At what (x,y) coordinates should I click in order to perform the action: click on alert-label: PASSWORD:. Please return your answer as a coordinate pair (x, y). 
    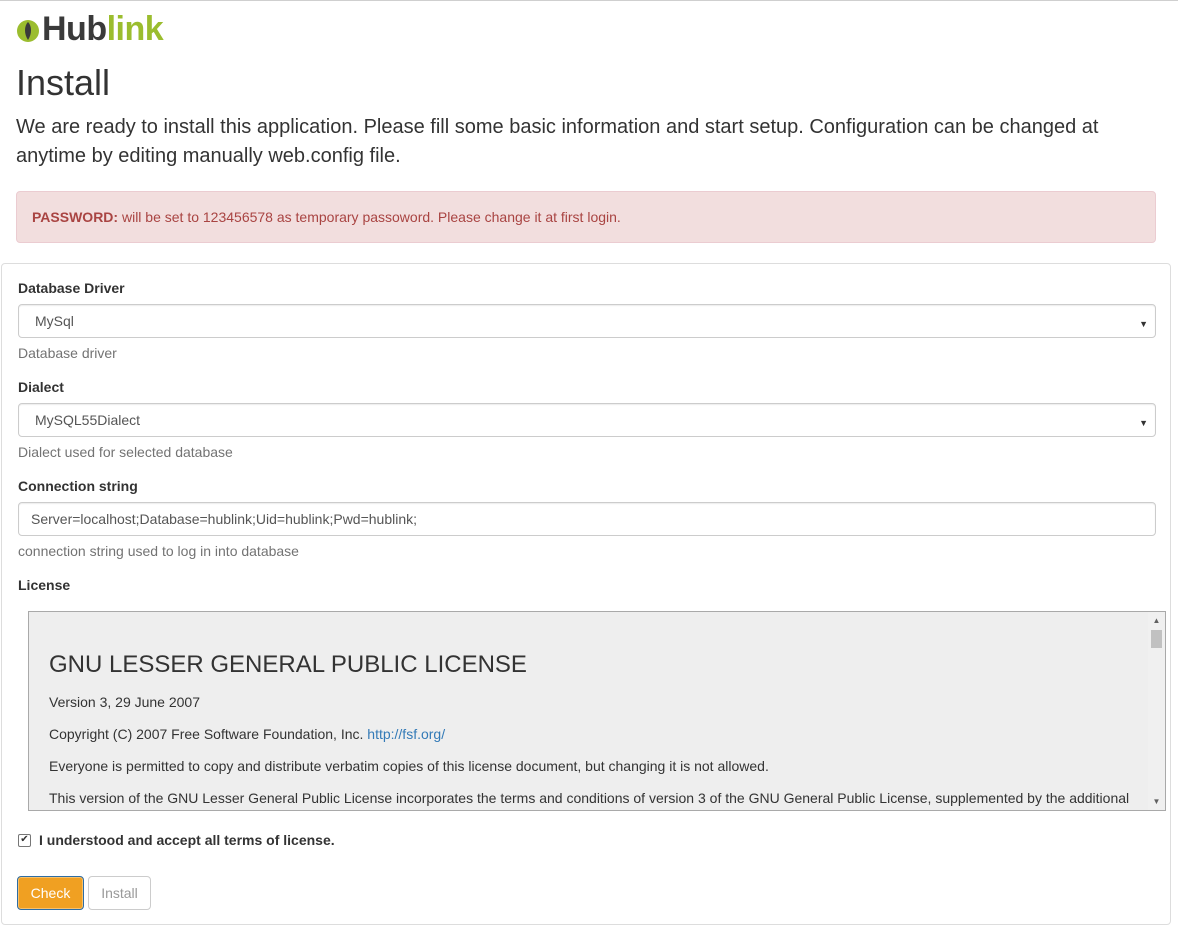
    Looking at the image, I should click on (75, 217).